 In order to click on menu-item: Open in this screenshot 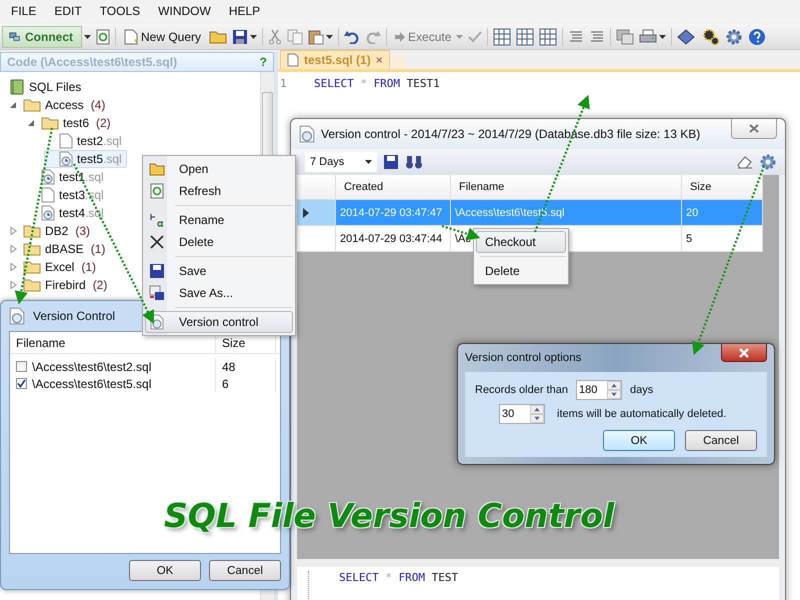, I will do `click(219, 169)`.